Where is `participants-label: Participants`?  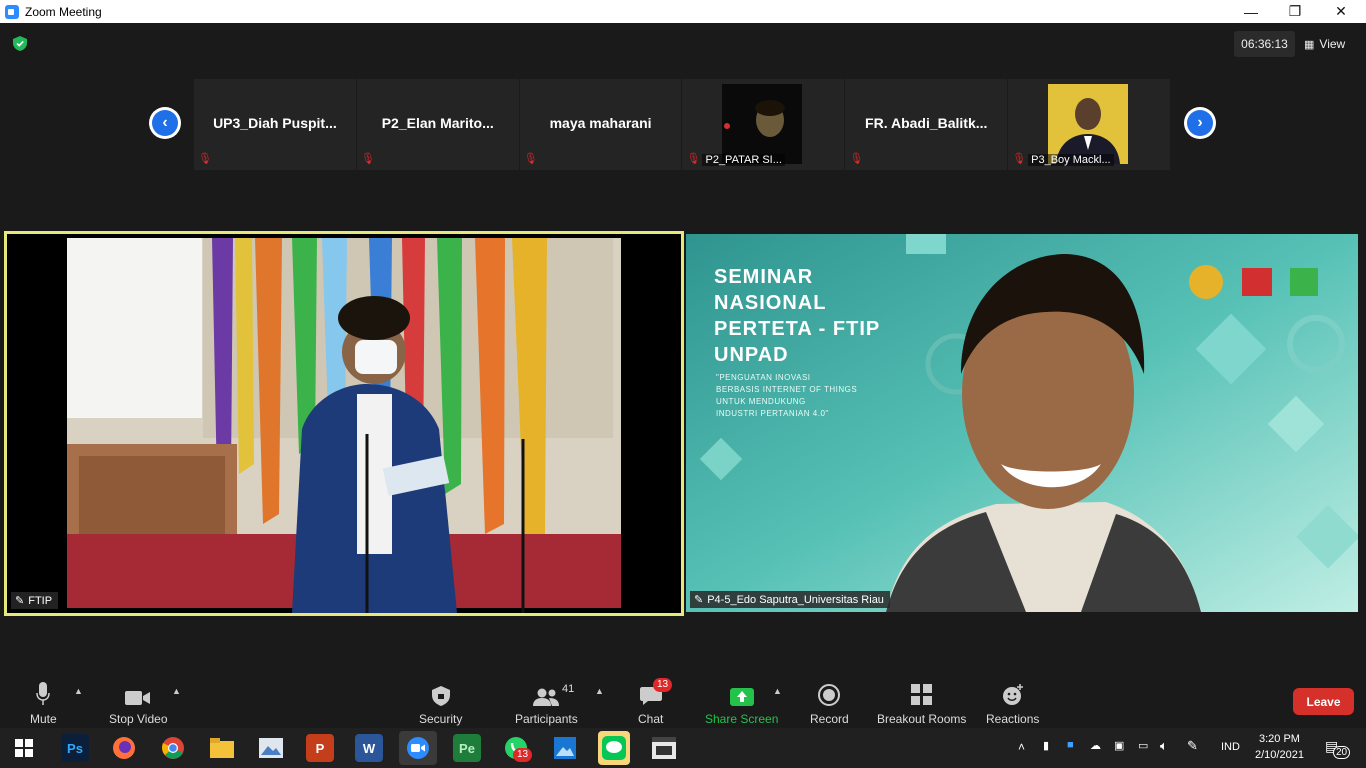
participants-label: Participants is located at coordinates (546, 719).